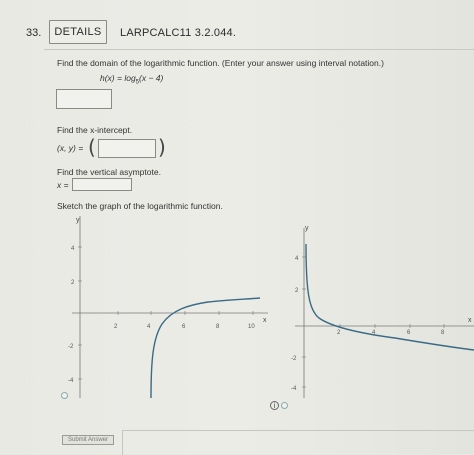 This screenshot has width=474, height=455. I want to click on function-prefix: h(x) = log, so click(118, 78).